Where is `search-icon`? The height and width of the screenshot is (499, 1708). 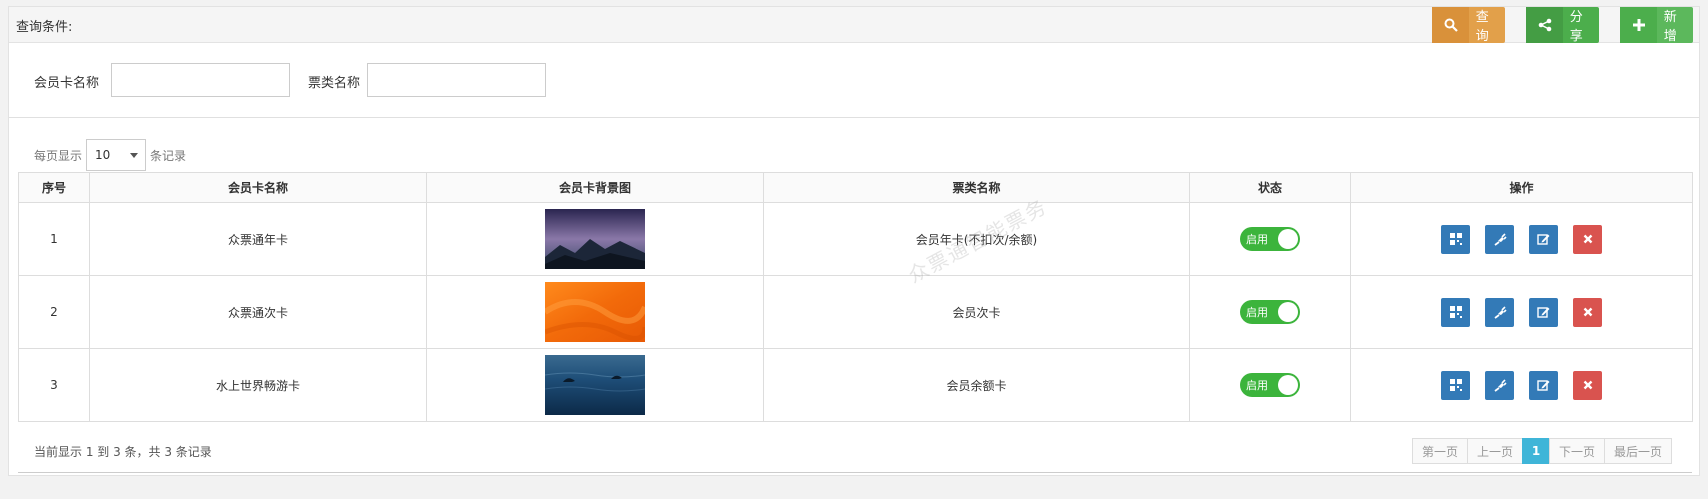
search-icon is located at coordinates (1451, 25).